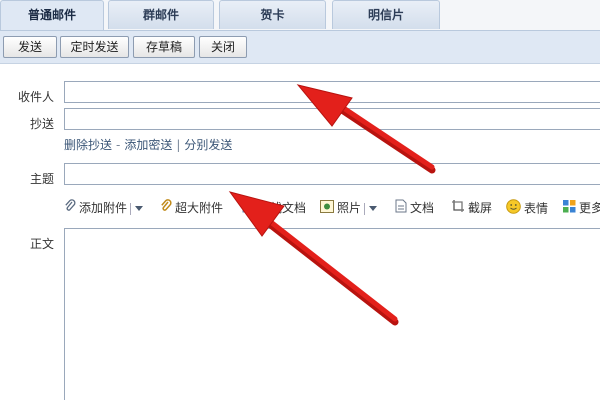 The height and width of the screenshot is (400, 600). Describe the element at coordinates (164, 47) in the screenshot. I see `save-draft-button: 存草稿` at that location.